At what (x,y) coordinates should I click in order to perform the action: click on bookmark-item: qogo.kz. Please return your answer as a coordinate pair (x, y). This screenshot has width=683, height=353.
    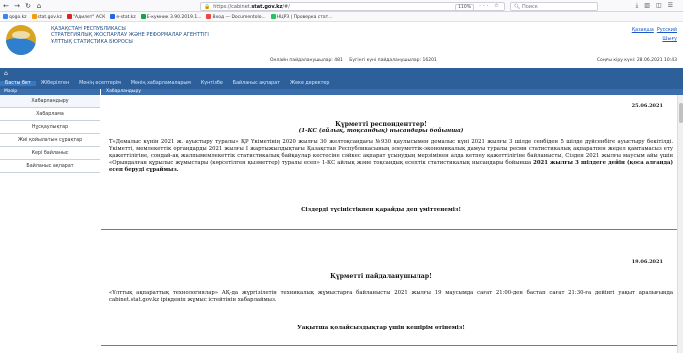
    Looking at the image, I should click on (15, 16).